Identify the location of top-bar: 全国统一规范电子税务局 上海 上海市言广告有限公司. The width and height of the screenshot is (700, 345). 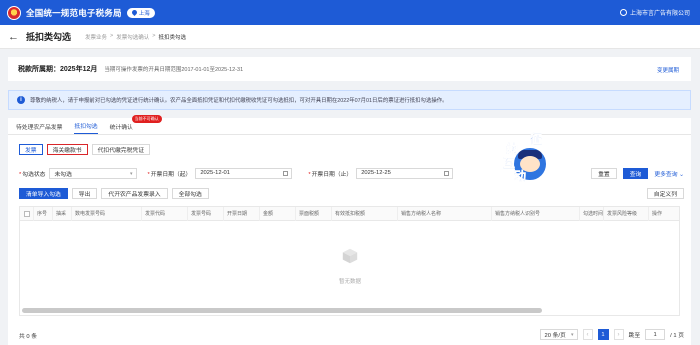
(350, 12).